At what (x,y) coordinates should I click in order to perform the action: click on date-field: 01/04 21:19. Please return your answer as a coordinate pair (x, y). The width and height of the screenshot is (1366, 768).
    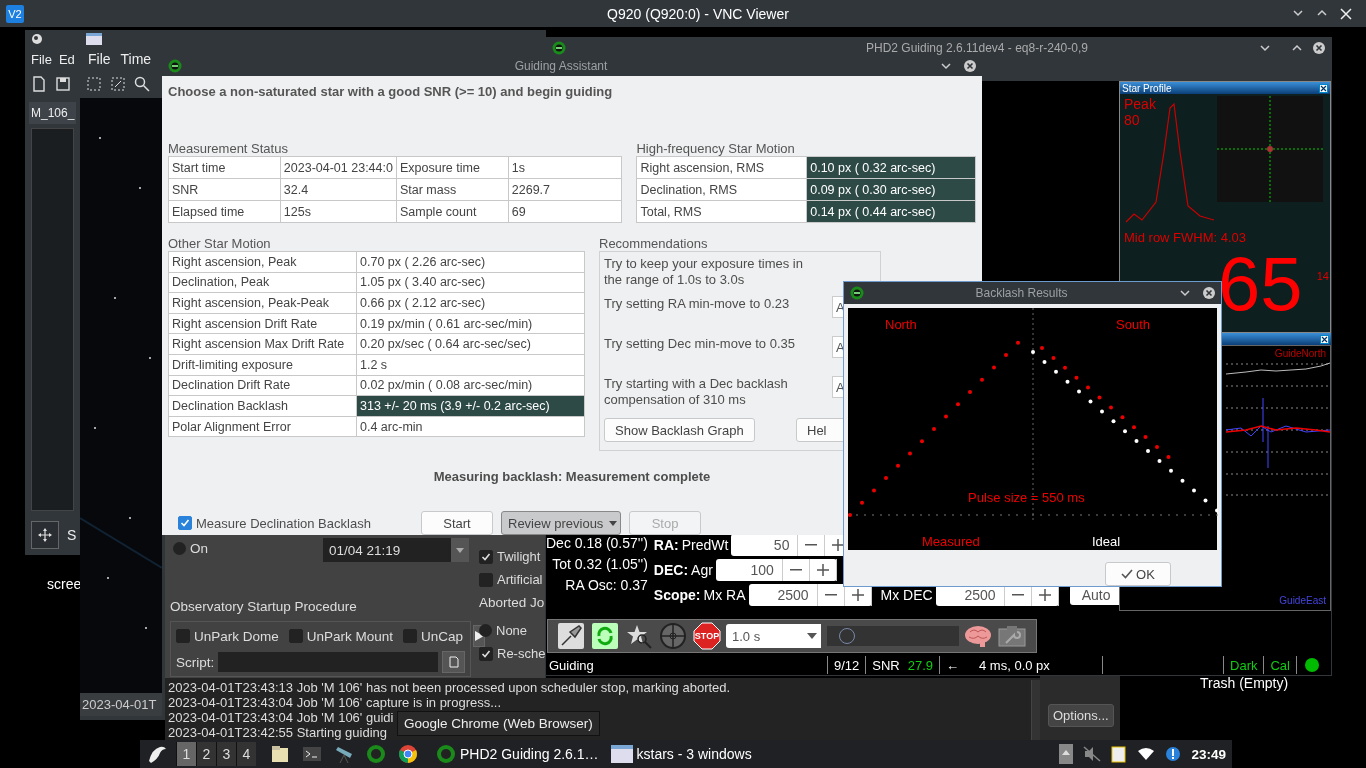
    Looking at the image, I should click on (396, 550).